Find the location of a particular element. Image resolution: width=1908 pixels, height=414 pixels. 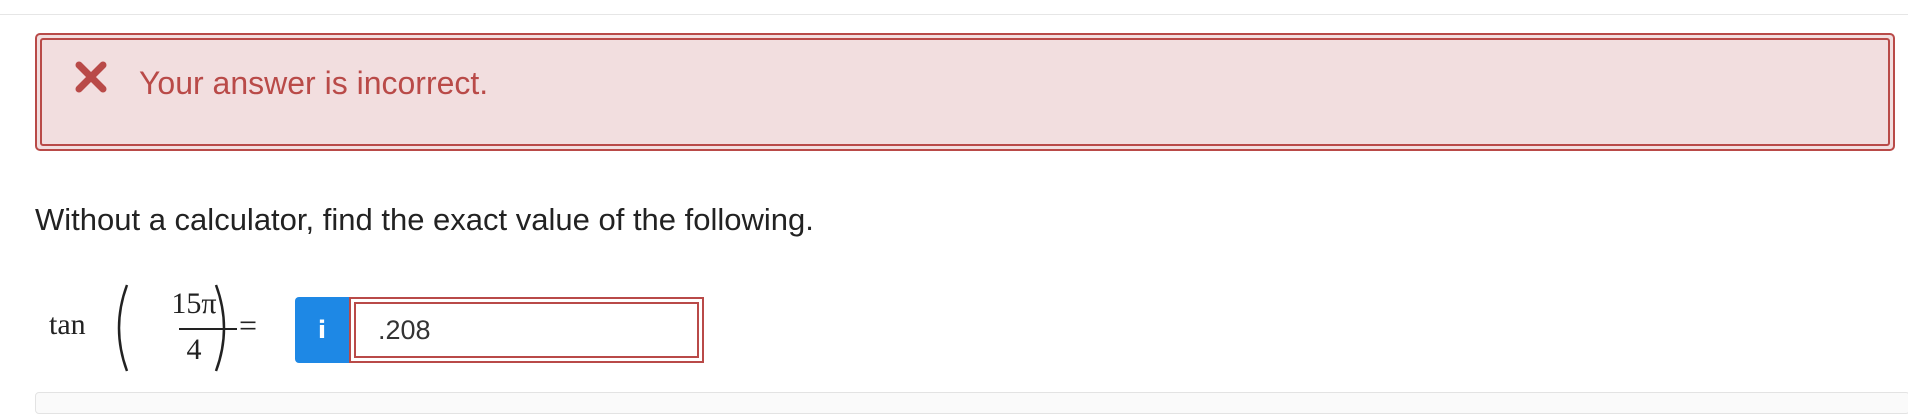

feedback-message: Your answer is incorrect. is located at coordinates (314, 83).